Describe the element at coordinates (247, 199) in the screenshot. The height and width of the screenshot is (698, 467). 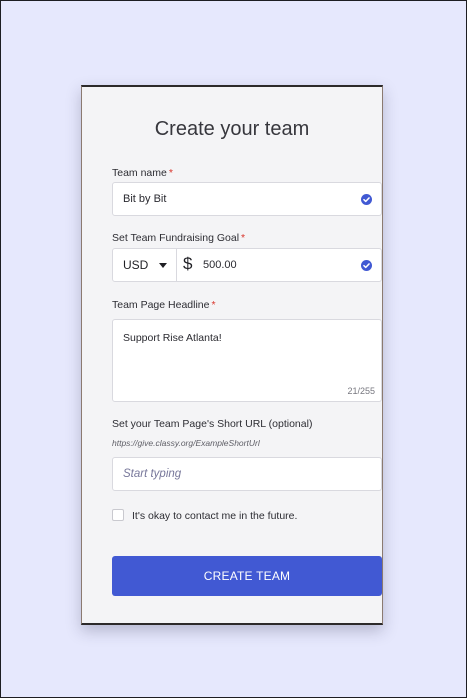
I see `team-name-input: Bit by Bit` at that location.